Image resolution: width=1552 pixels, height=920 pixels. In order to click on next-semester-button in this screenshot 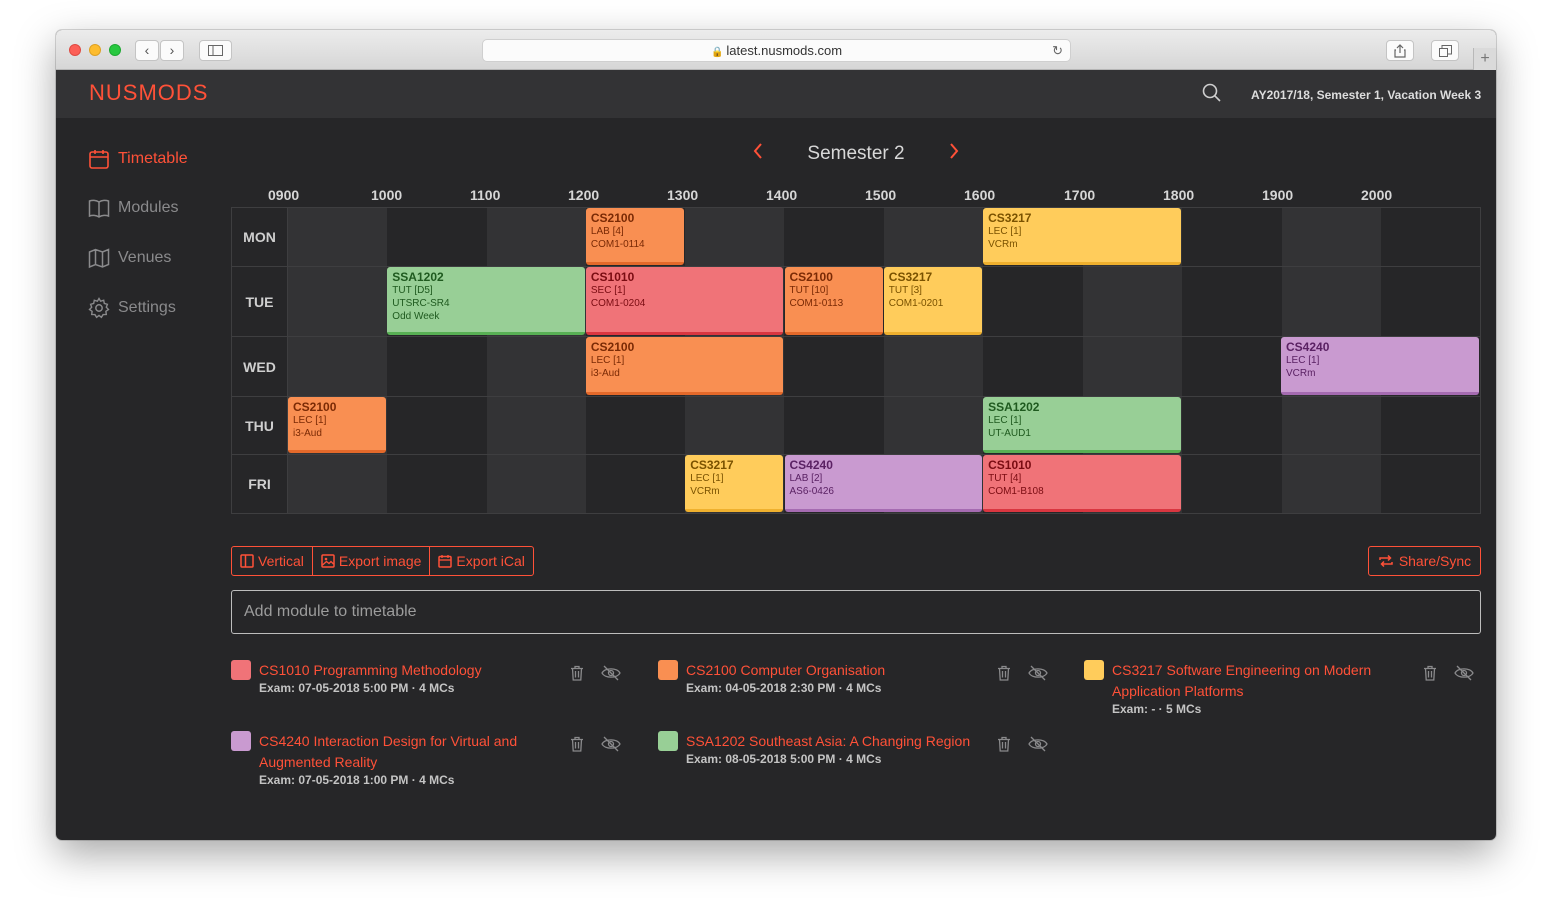, I will do `click(954, 153)`.